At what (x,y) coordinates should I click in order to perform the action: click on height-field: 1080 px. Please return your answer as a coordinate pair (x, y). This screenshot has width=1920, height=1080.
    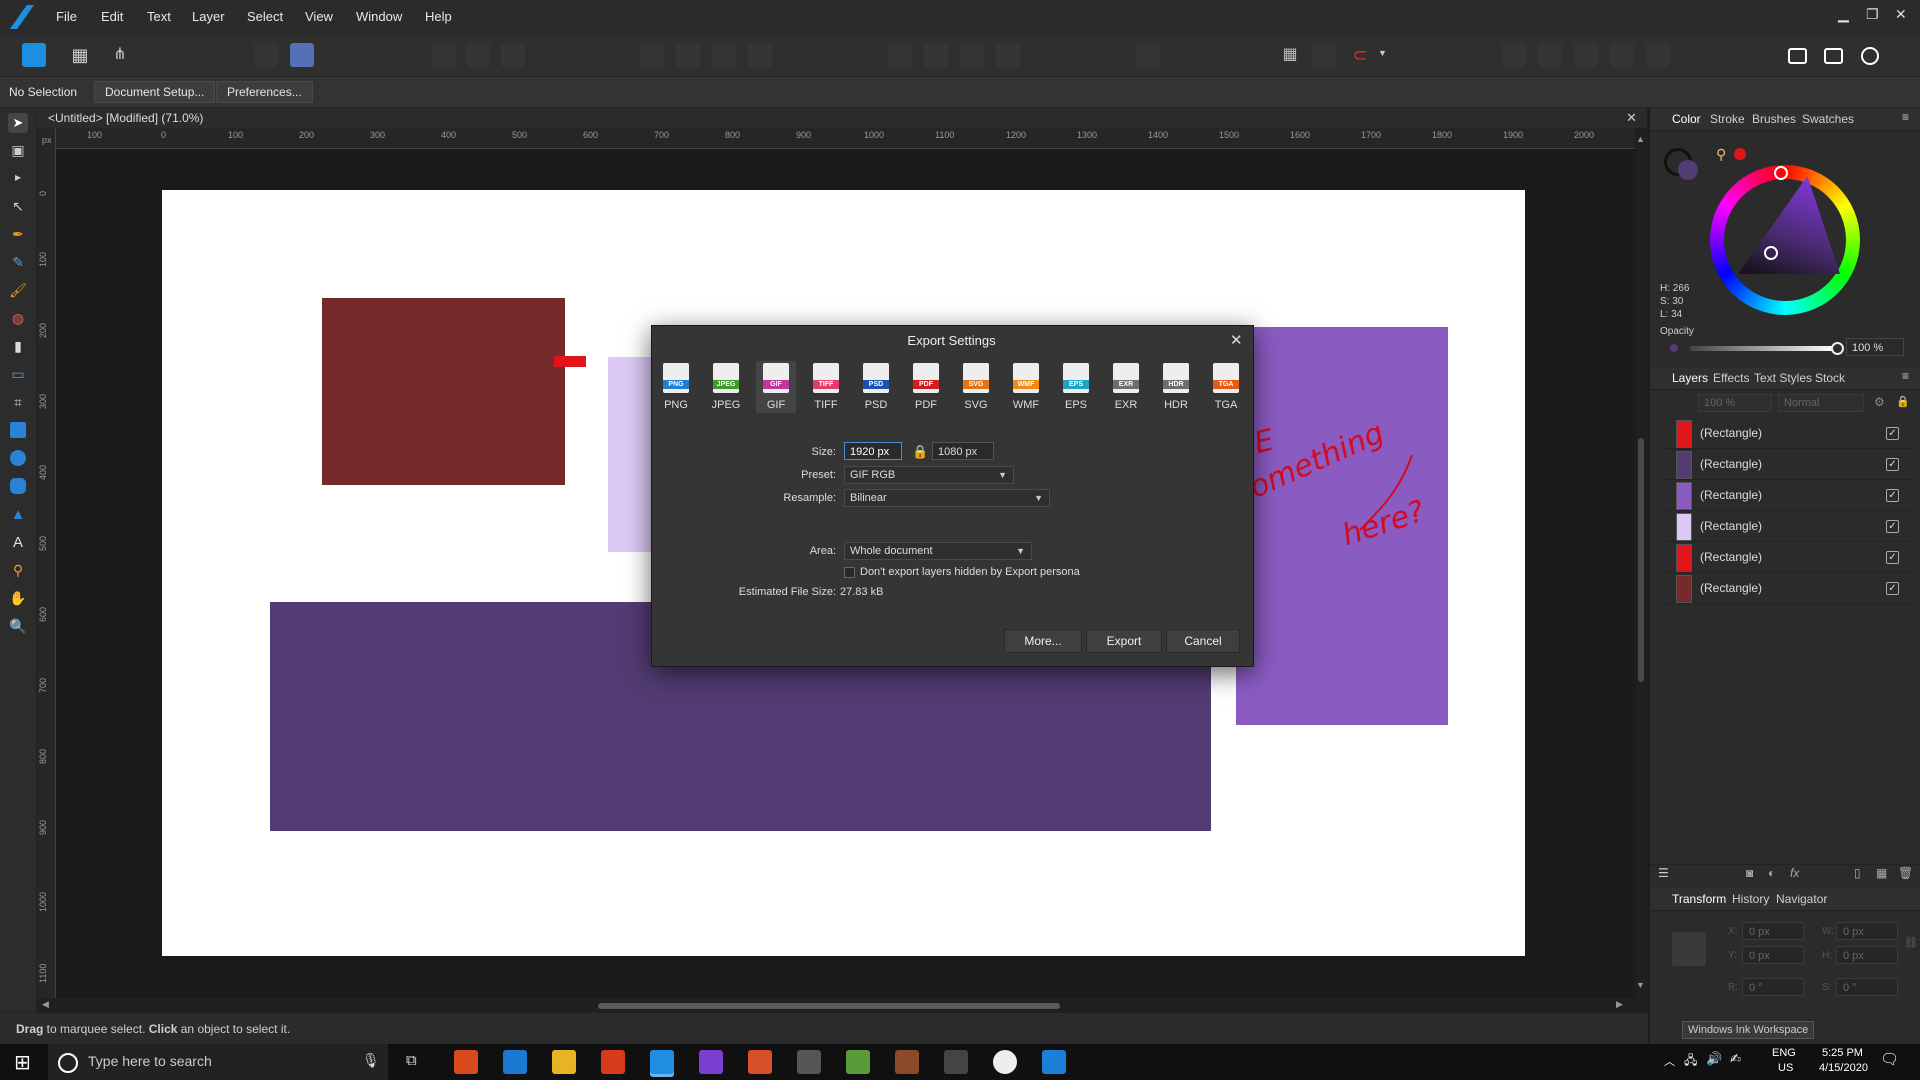
    Looking at the image, I should click on (963, 451).